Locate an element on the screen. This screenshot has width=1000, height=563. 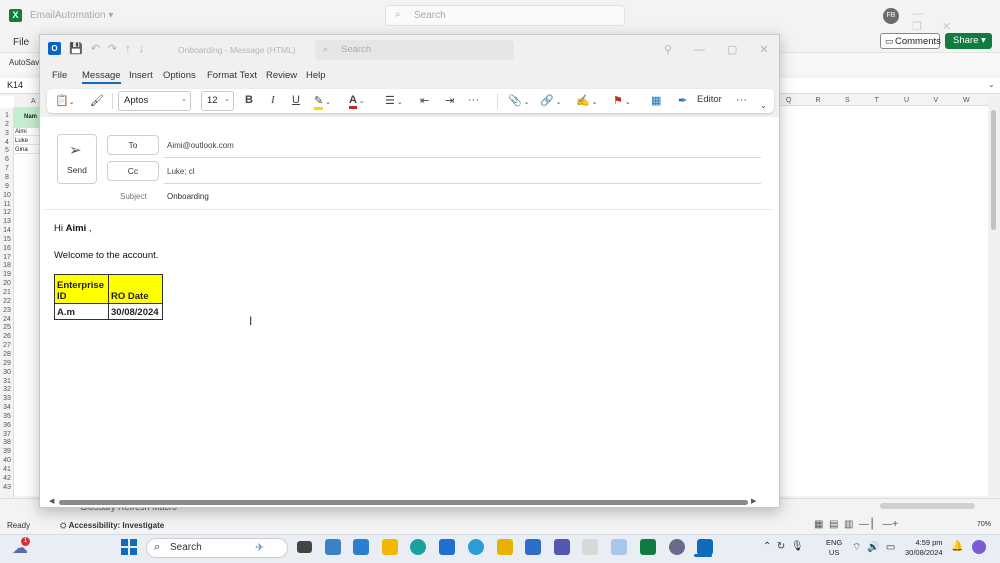
row-number: 28 is located at coordinates (7, 354).